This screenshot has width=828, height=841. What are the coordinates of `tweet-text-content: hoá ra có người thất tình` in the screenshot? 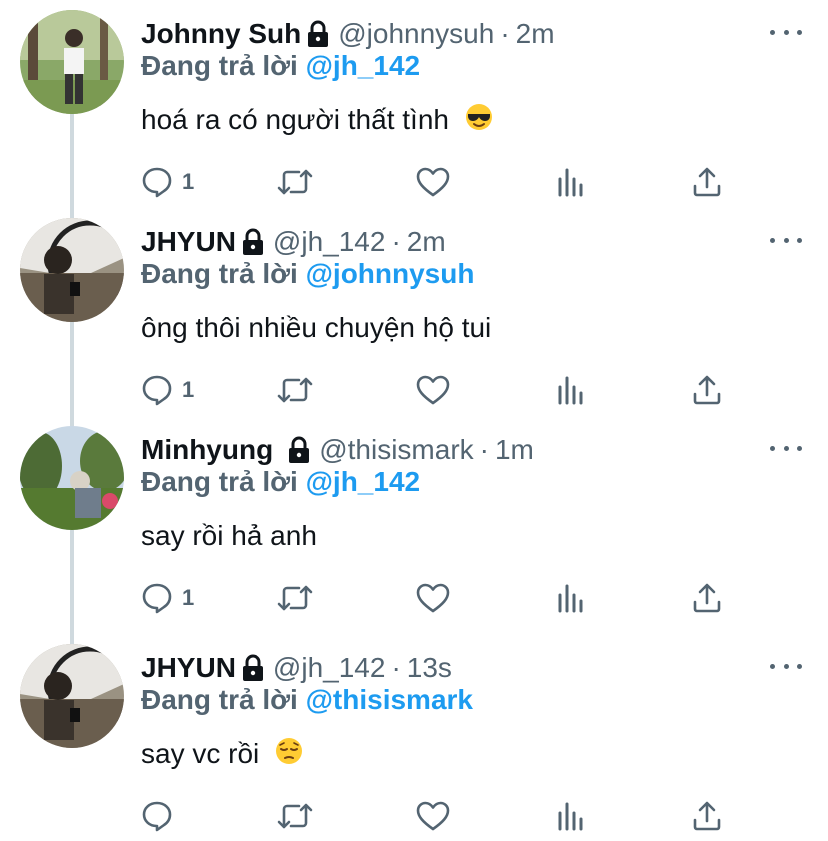 It's located at (295, 119).